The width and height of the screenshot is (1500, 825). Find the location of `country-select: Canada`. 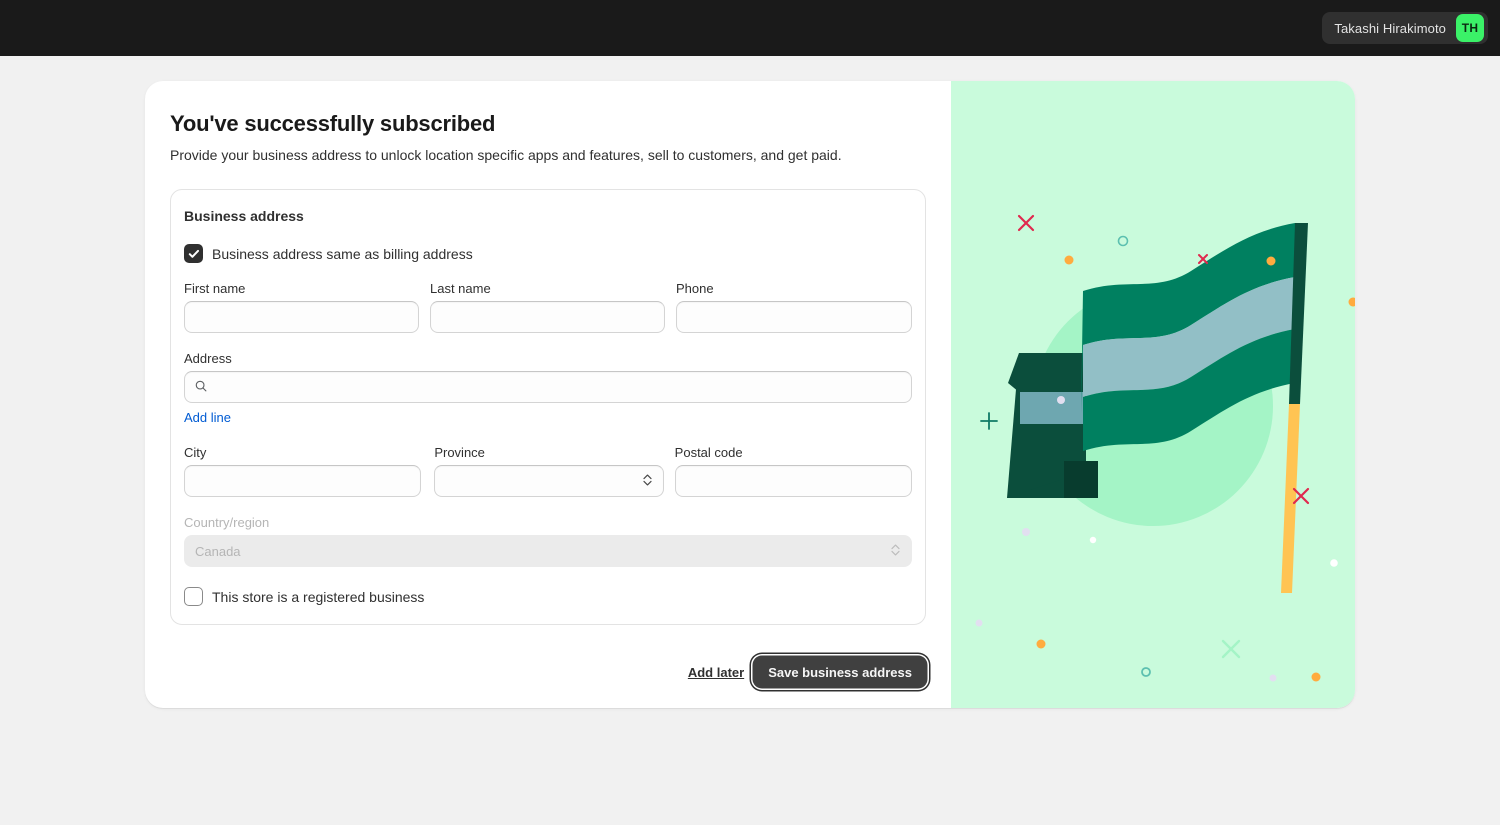

country-select: Canada is located at coordinates (548, 551).